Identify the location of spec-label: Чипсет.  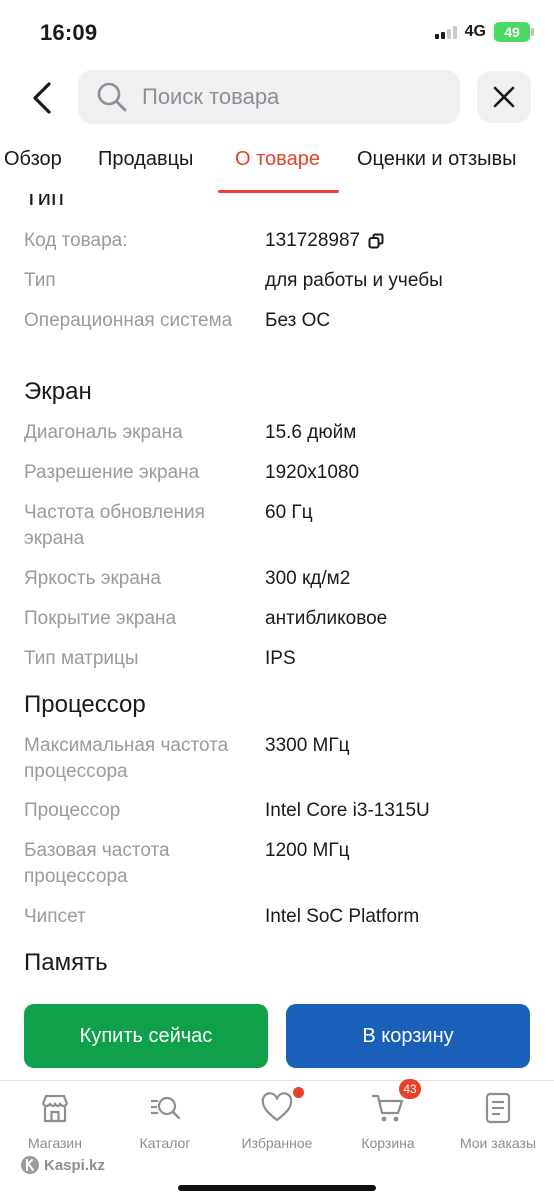
(55, 916).